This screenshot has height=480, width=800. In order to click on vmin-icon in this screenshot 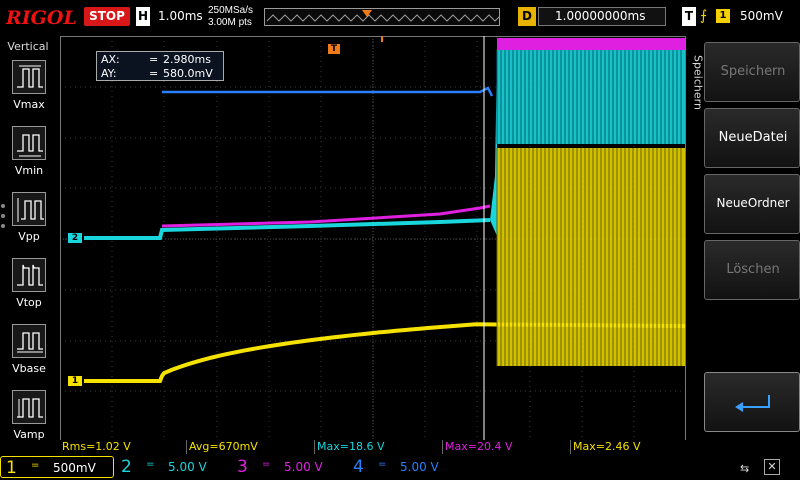, I will do `click(29, 143)`.